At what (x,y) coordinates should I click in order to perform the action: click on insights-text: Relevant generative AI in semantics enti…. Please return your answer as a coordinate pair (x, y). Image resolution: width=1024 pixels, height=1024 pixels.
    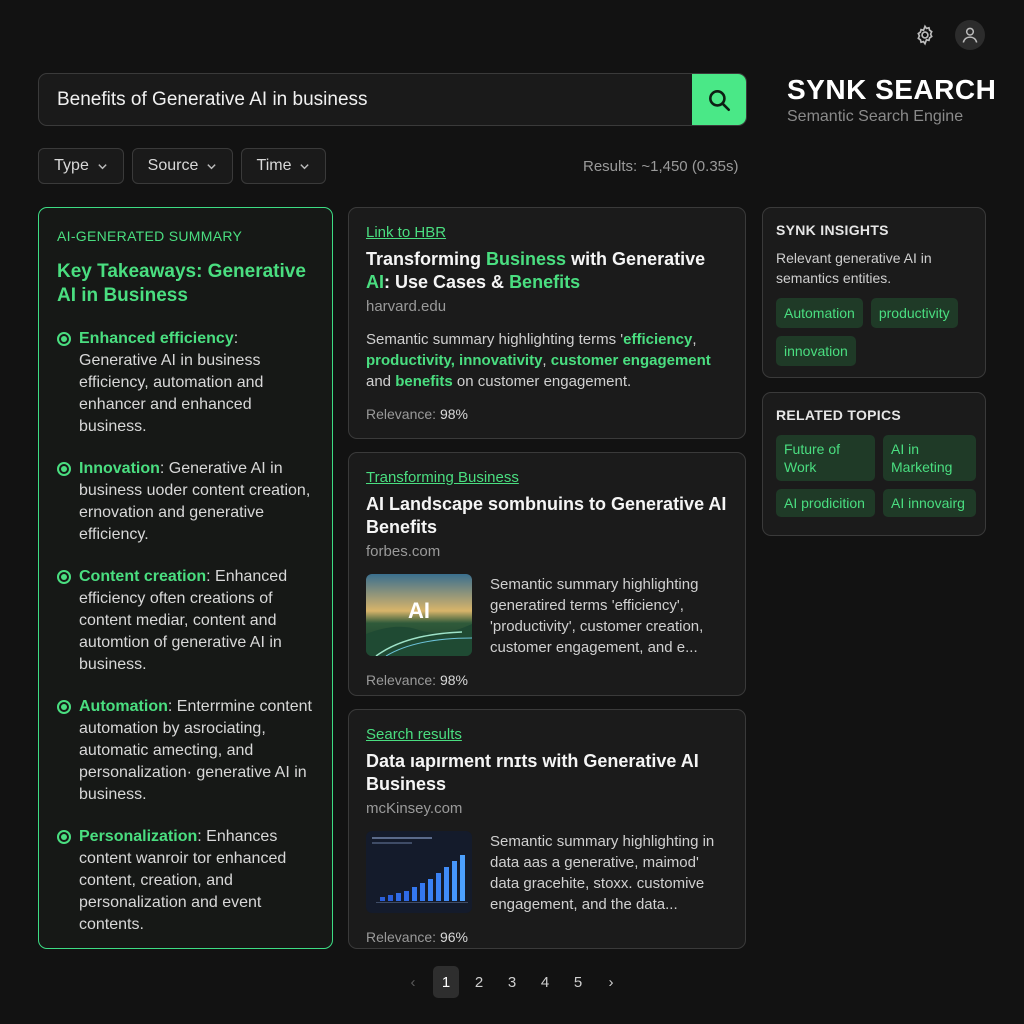
    Looking at the image, I should click on (854, 268).